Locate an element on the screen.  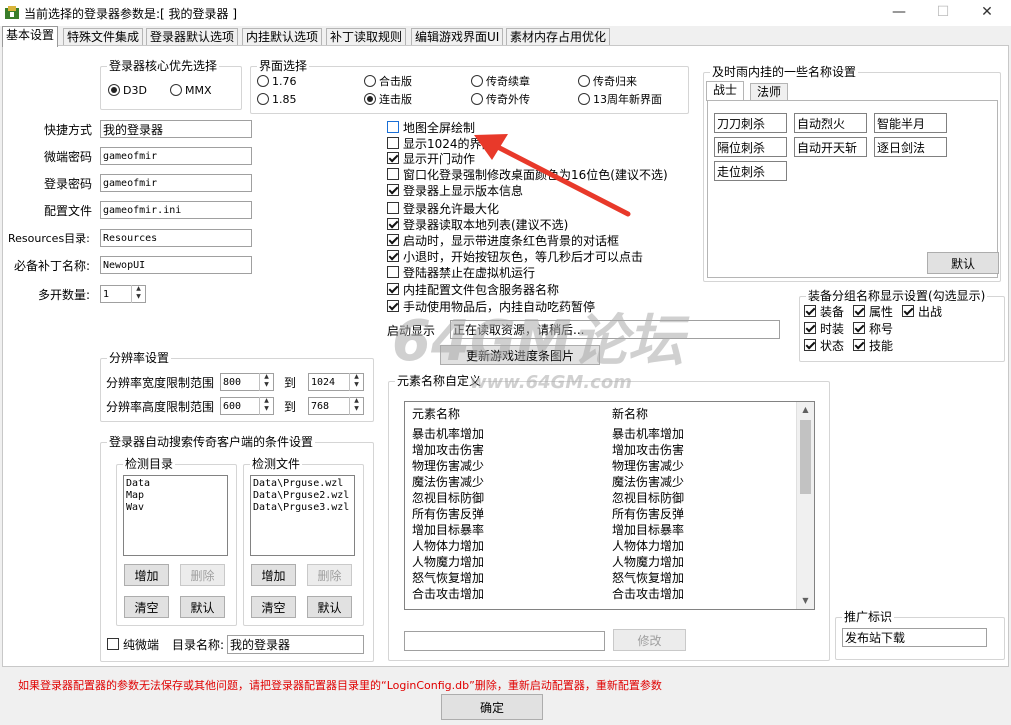
chk-door-animation: 显示开门动作 is located at coordinates (431, 159).